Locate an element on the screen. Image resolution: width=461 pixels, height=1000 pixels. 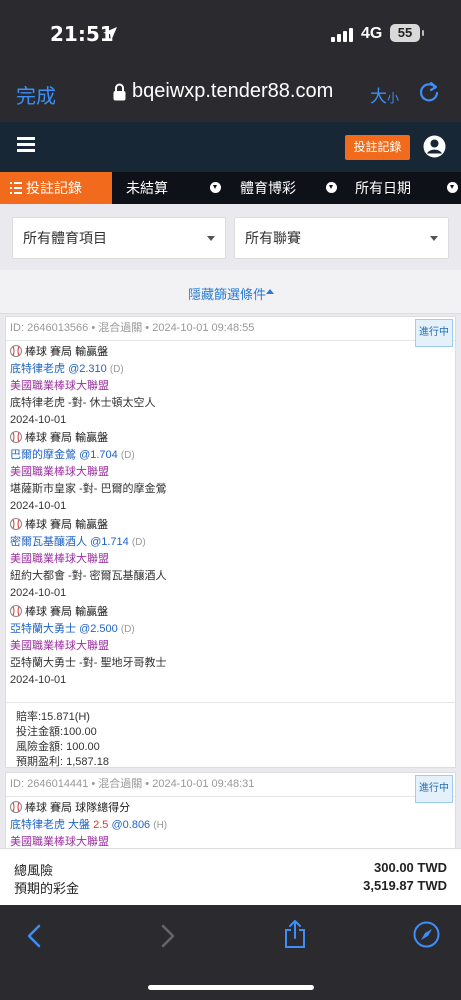
summary-odds: 賠率:15.871(H) is located at coordinates (53, 717).